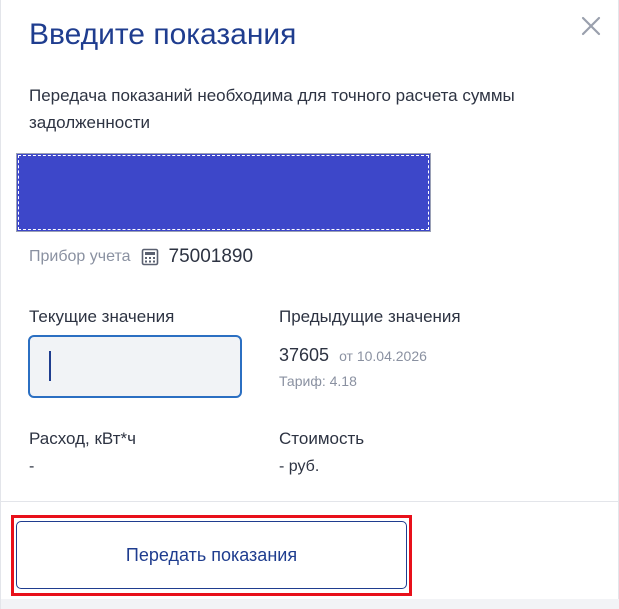 The image size is (619, 609). I want to click on cost-value: - руб., so click(299, 466).